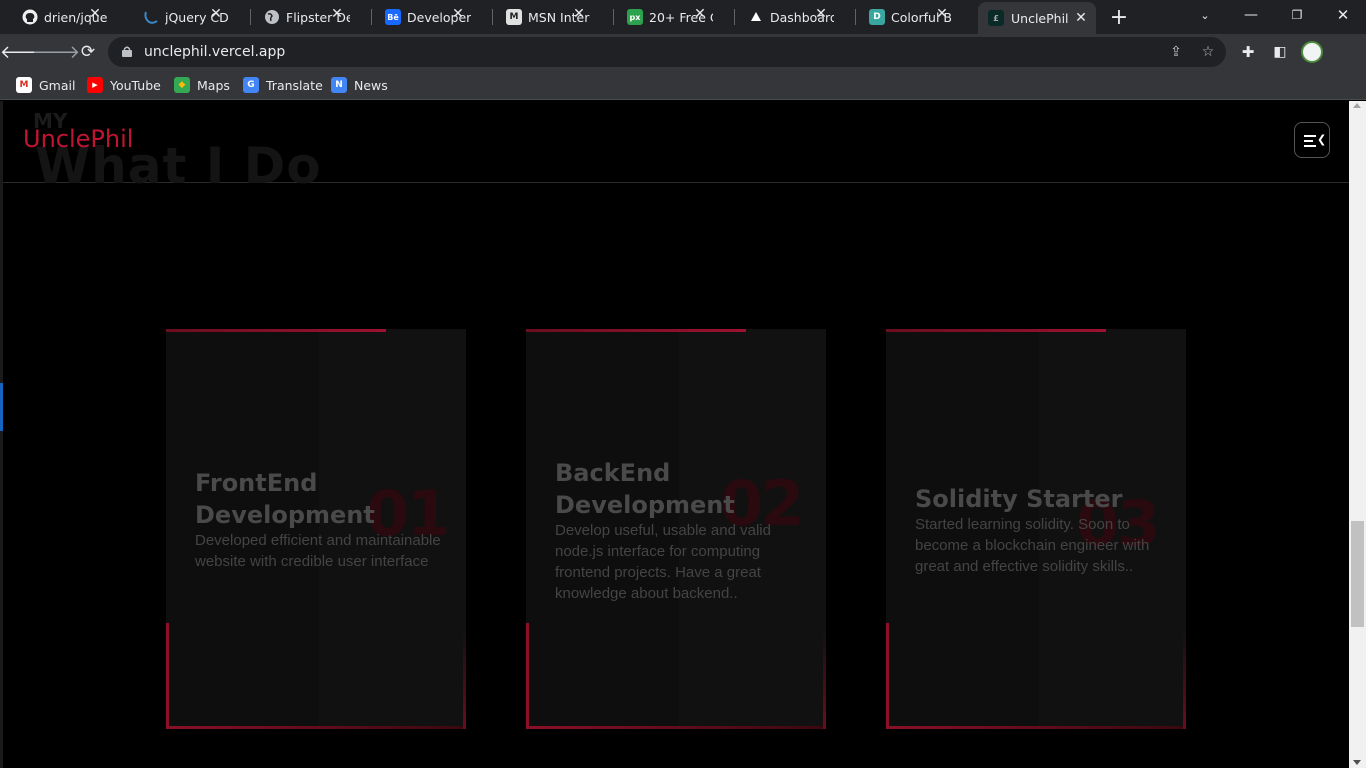 This screenshot has width=1366, height=768. Describe the element at coordinates (1312, 52) in the screenshot. I see `profile-avatar` at that location.